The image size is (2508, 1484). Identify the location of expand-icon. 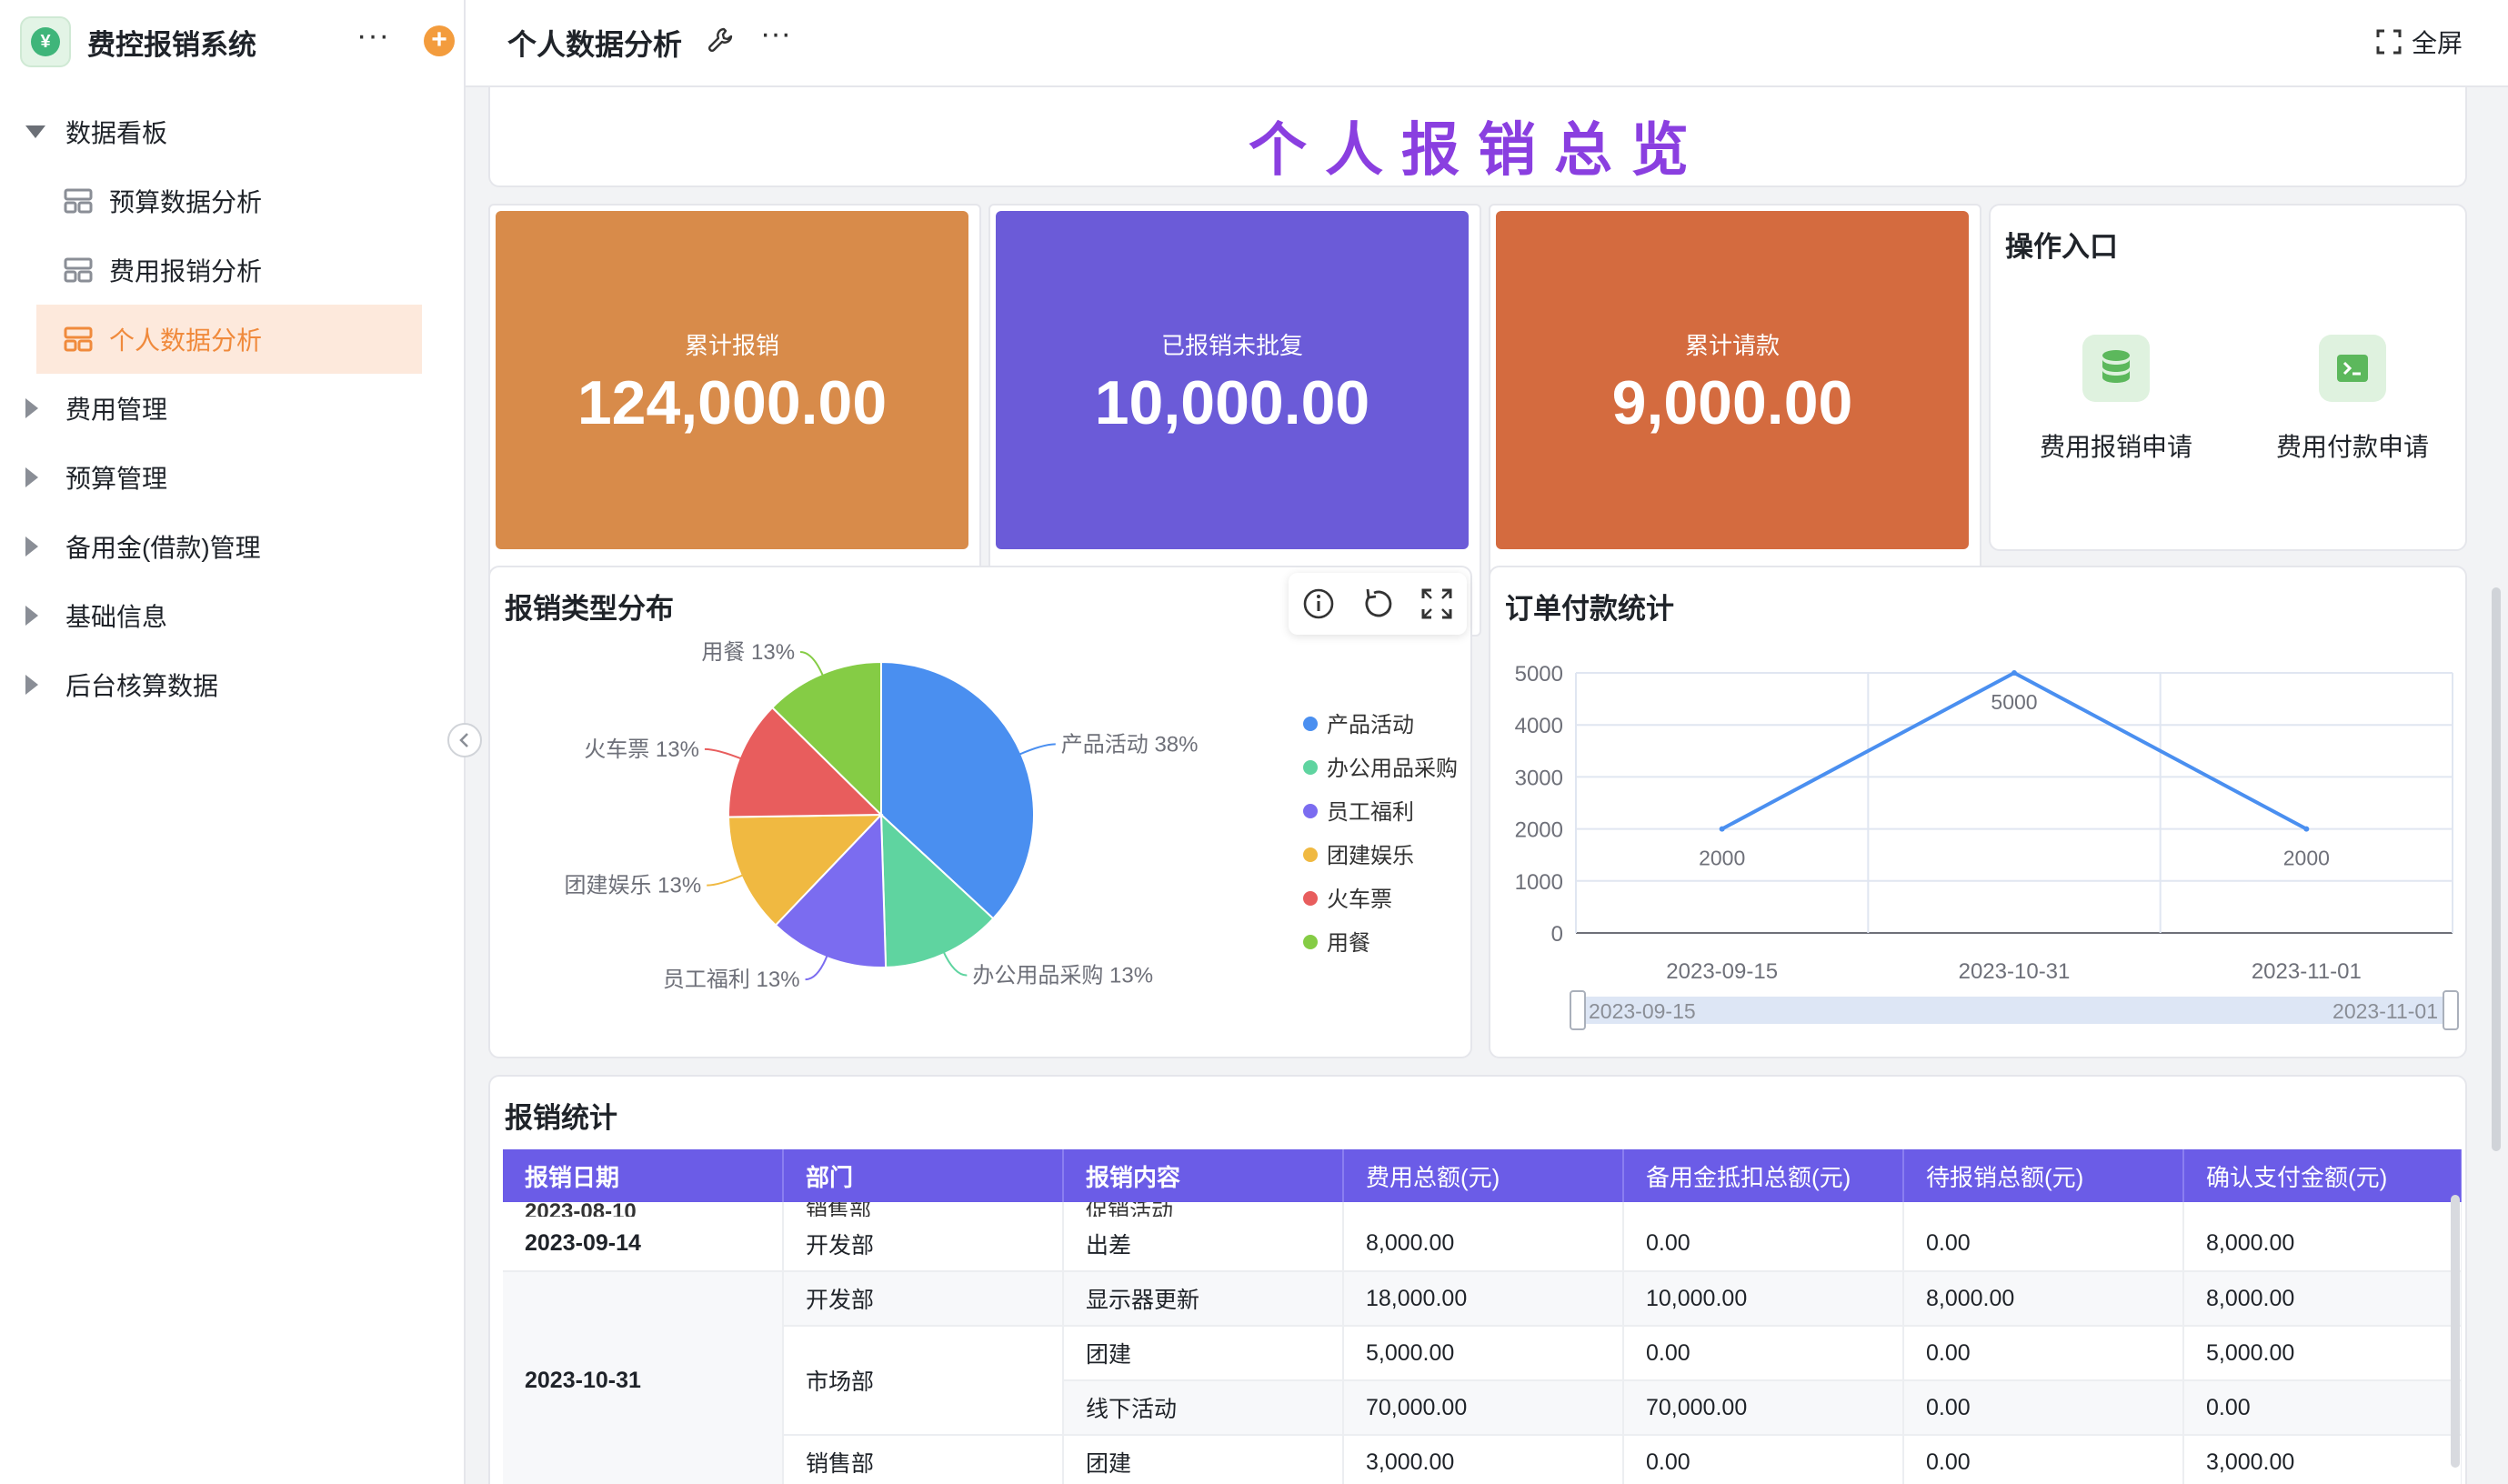
(1437, 604).